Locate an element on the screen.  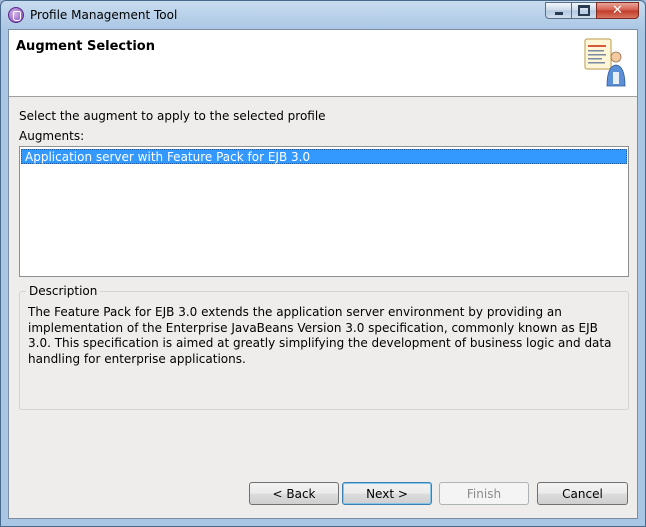
next-button: Next > is located at coordinates (387, 493).